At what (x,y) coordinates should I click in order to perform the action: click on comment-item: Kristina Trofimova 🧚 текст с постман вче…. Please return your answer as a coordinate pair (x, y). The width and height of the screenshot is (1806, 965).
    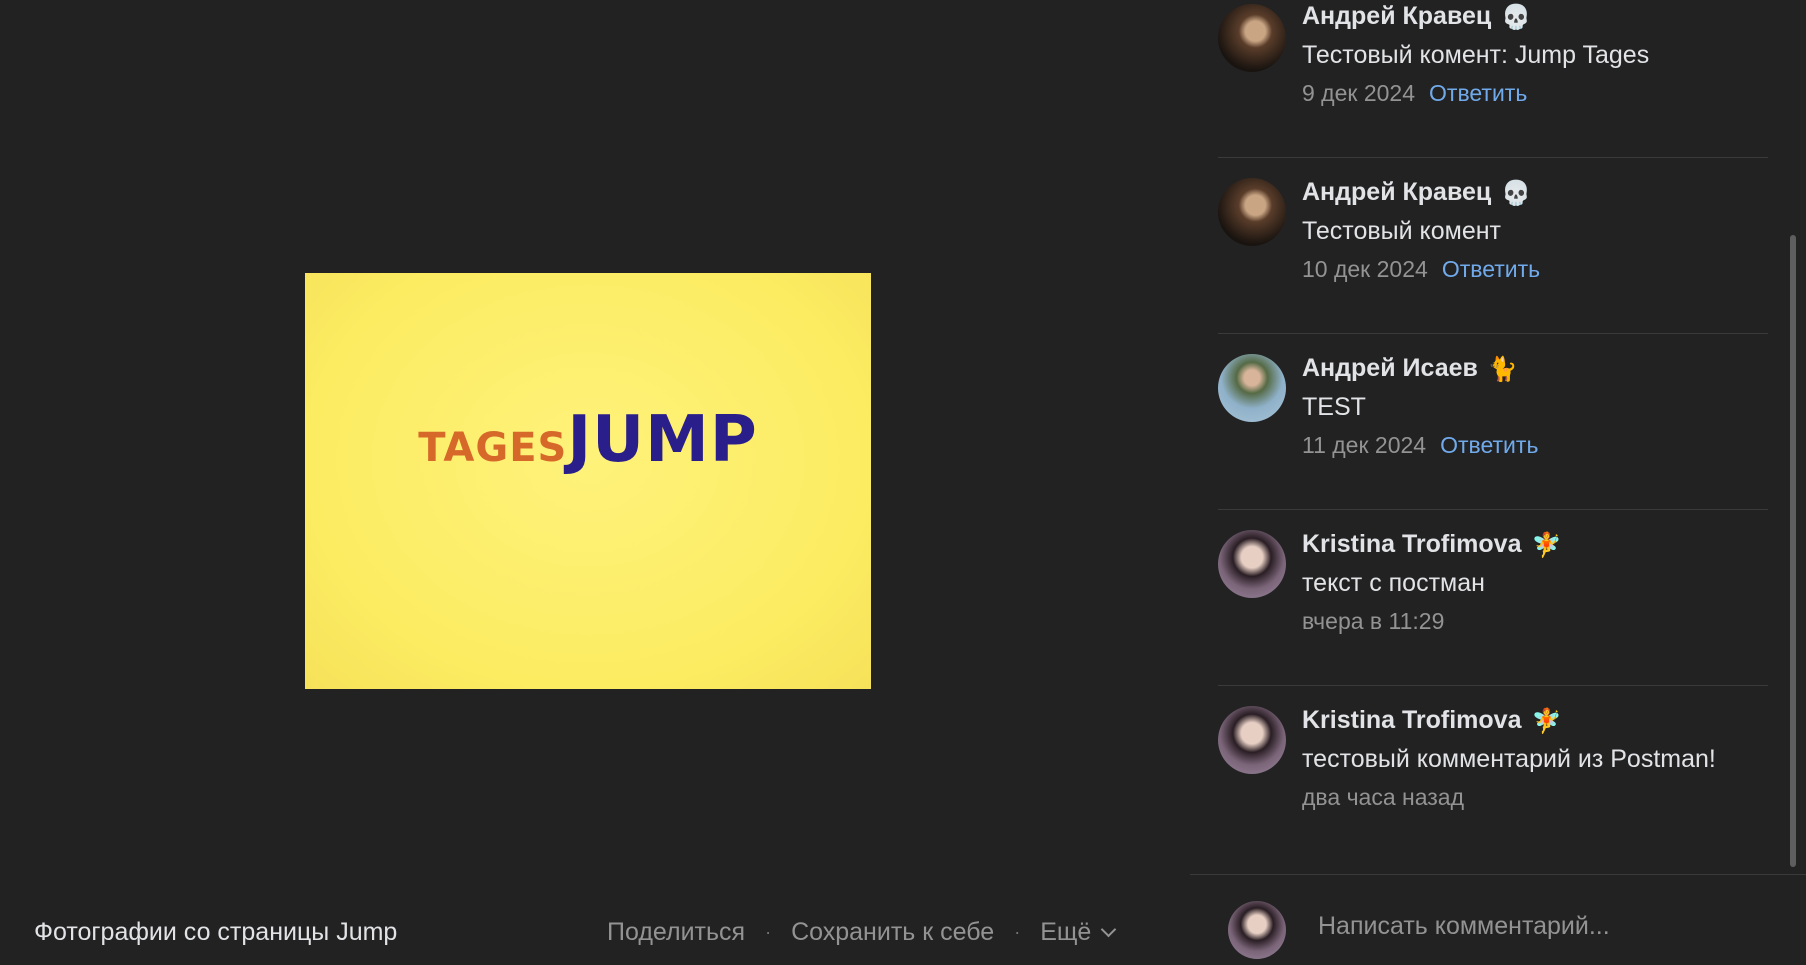
    Looking at the image, I should click on (1493, 598).